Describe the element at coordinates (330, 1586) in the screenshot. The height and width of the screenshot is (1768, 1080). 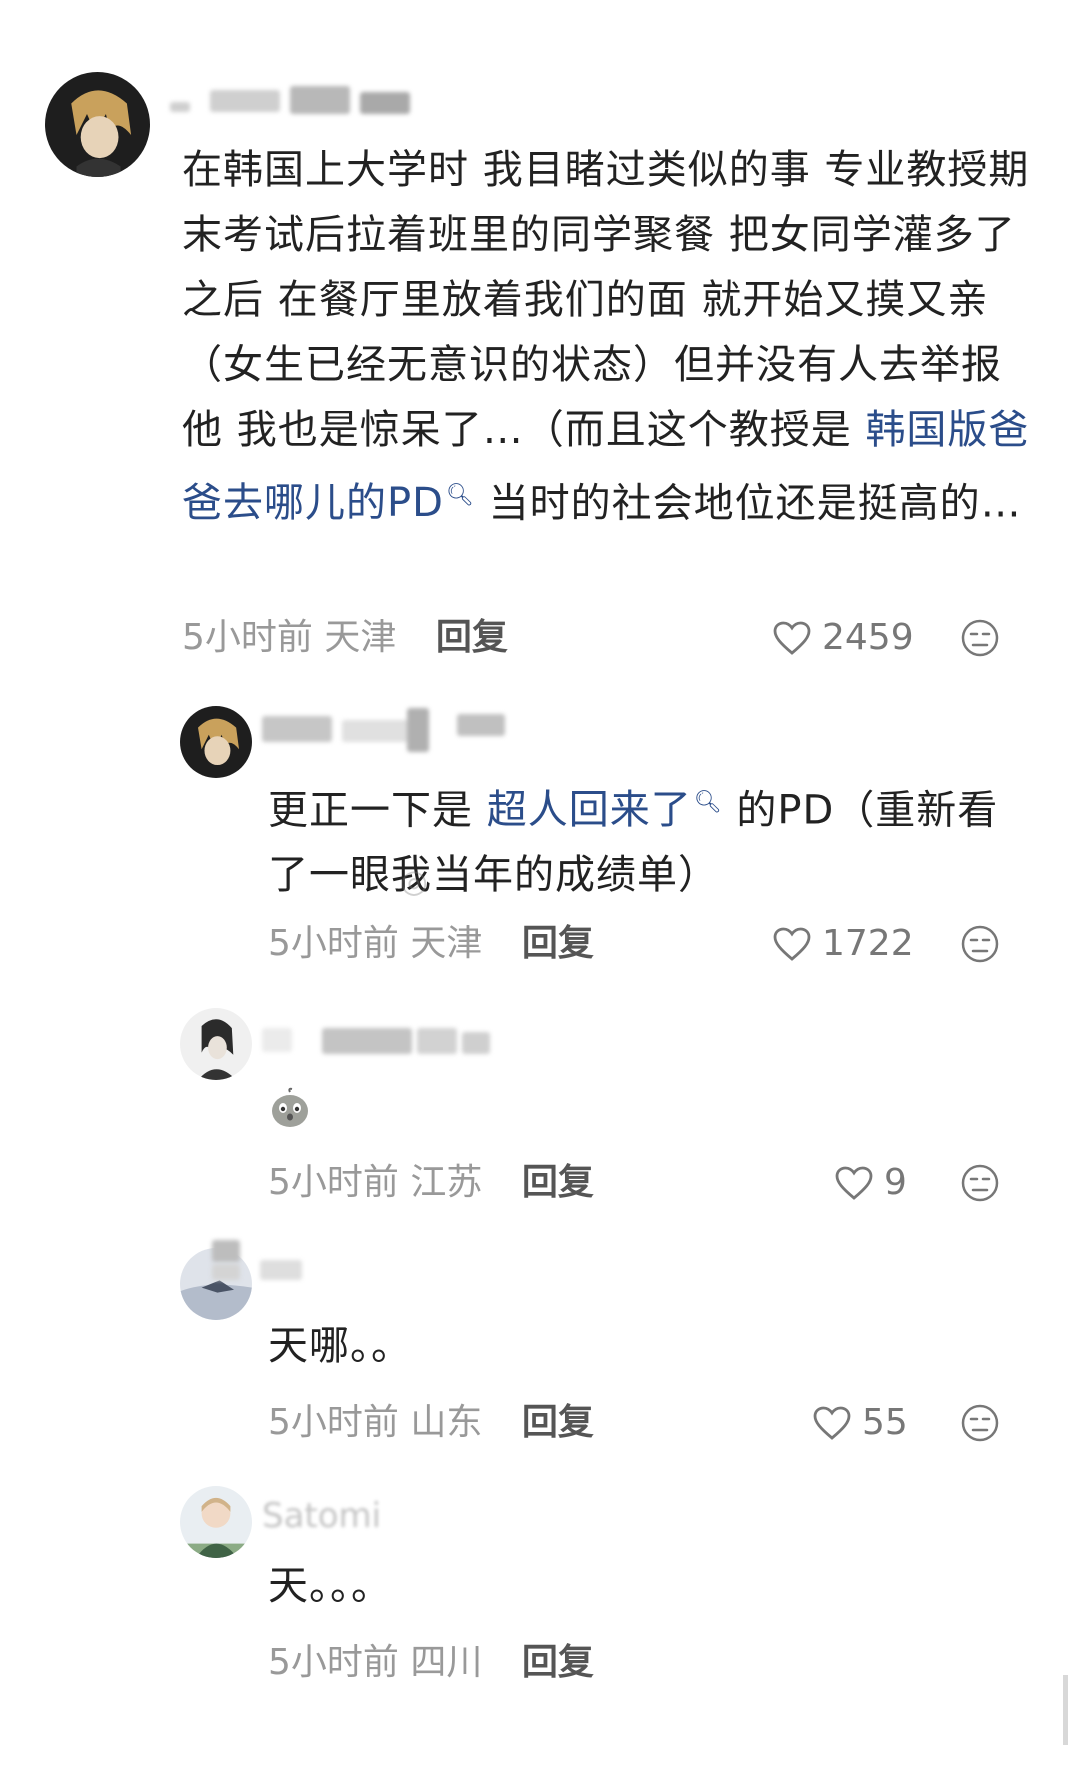
I see `comment-body: 天。。。` at that location.